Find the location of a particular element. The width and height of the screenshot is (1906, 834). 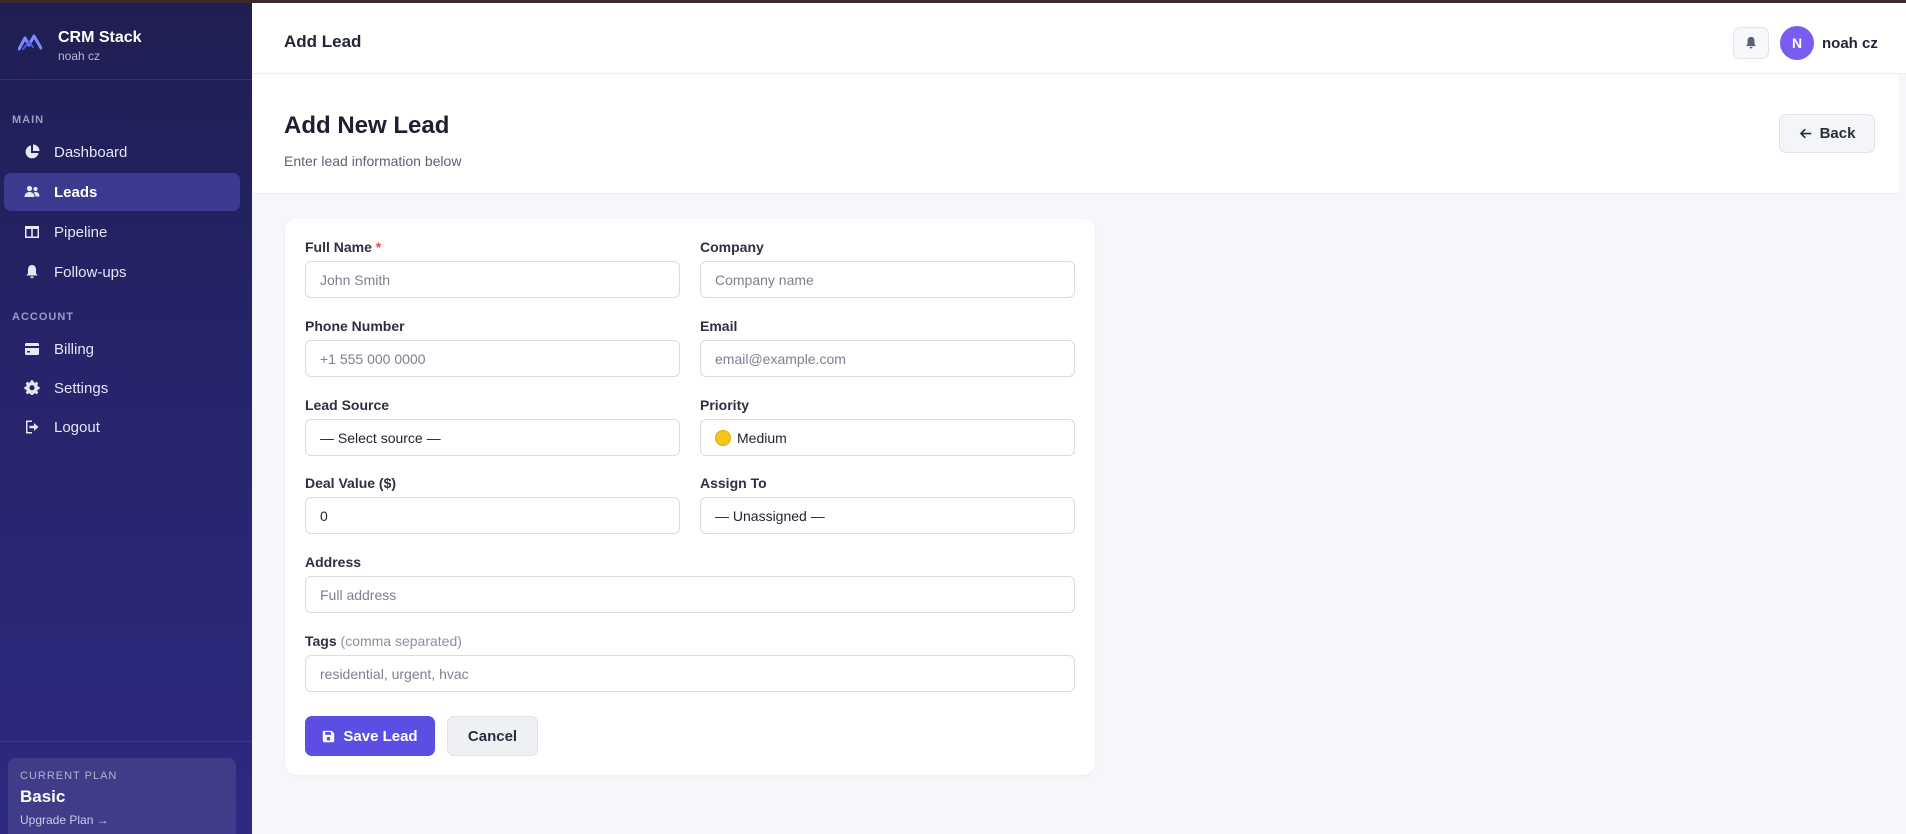

cancel-button: Cancel is located at coordinates (492, 736).